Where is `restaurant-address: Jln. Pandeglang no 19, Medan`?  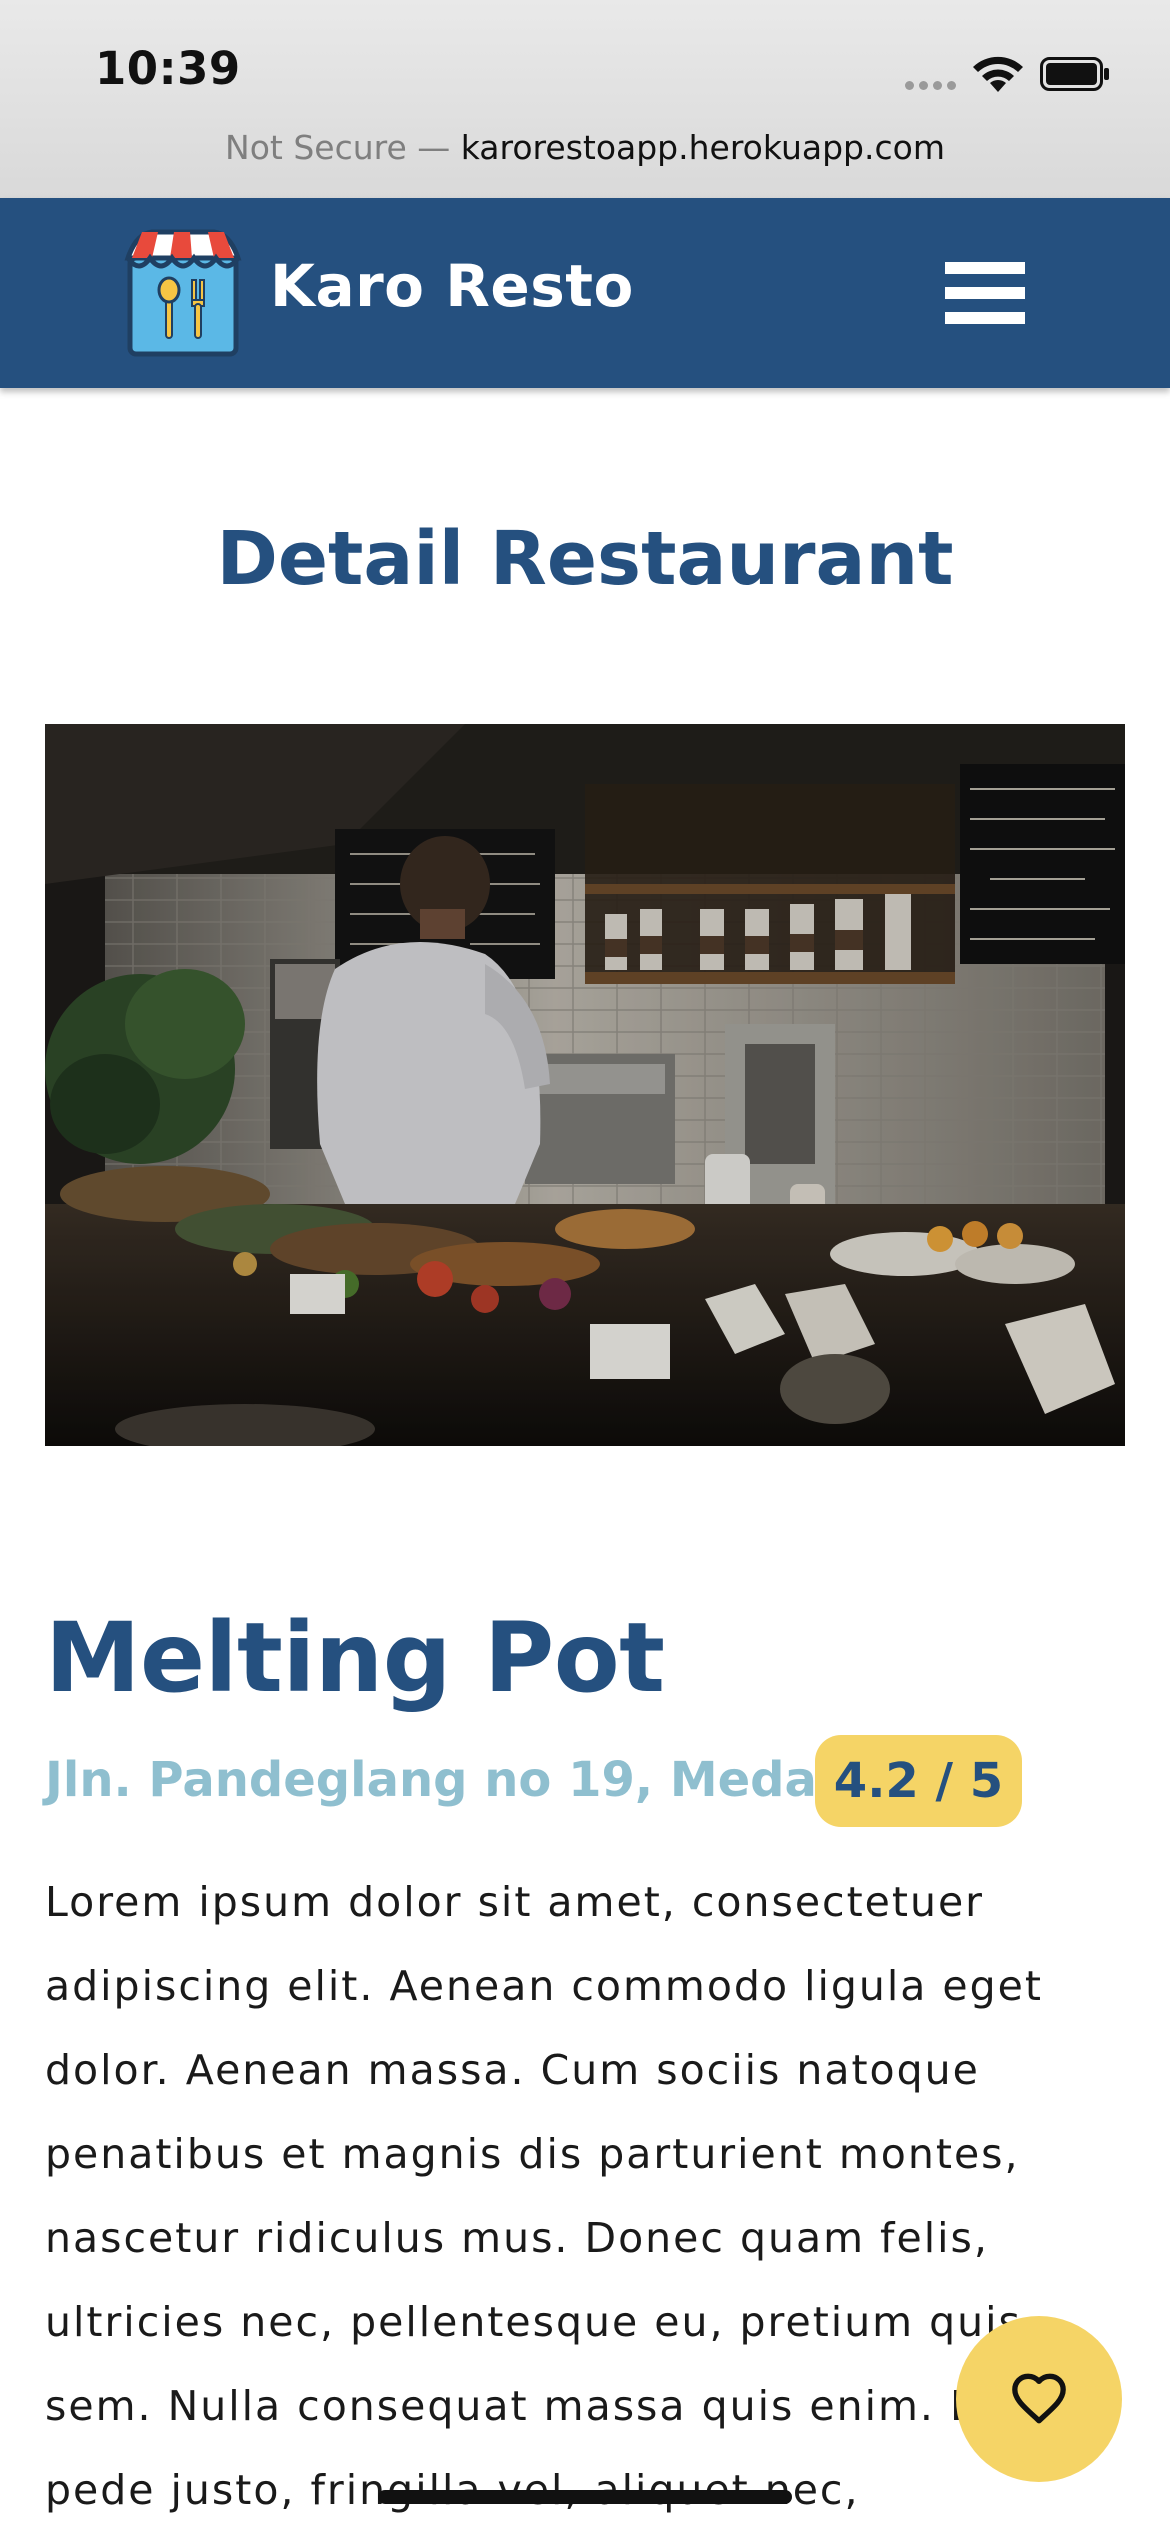 restaurant-address: Jln. Pandeglang no 19, Medan is located at coordinates (448, 1780).